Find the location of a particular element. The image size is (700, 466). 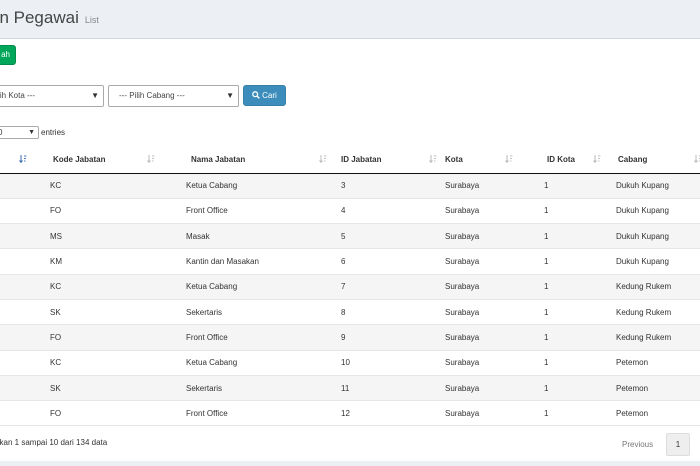

table-row: SK Sekertaris 11 Surabaya 1 Petemon is located at coordinates (350, 388).